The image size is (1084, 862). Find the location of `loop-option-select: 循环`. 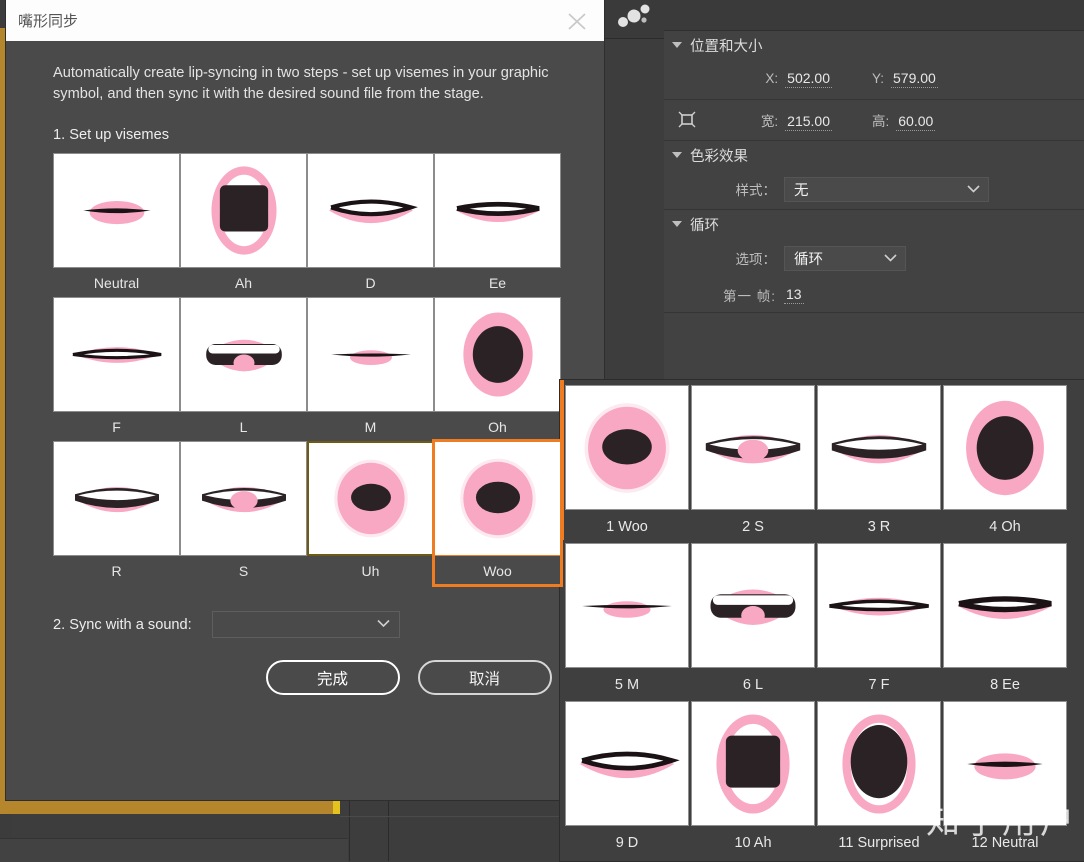

loop-option-select: 循环 is located at coordinates (845, 258).